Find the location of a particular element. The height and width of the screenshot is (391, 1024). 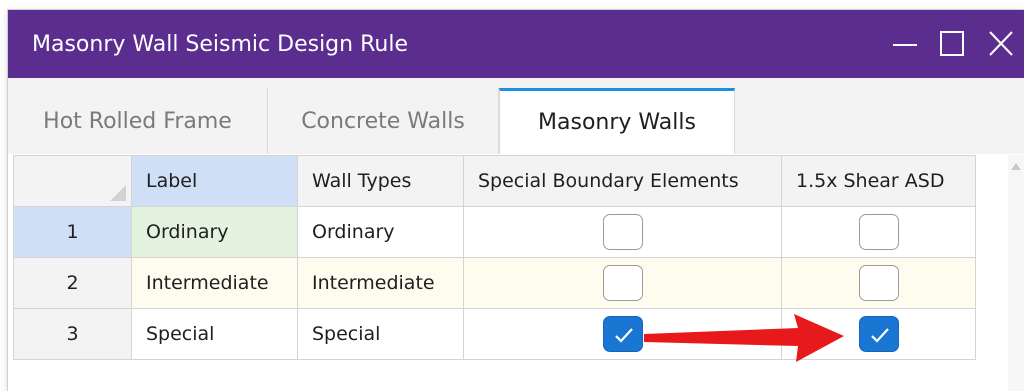

select-all-corner is located at coordinates (72, 181).